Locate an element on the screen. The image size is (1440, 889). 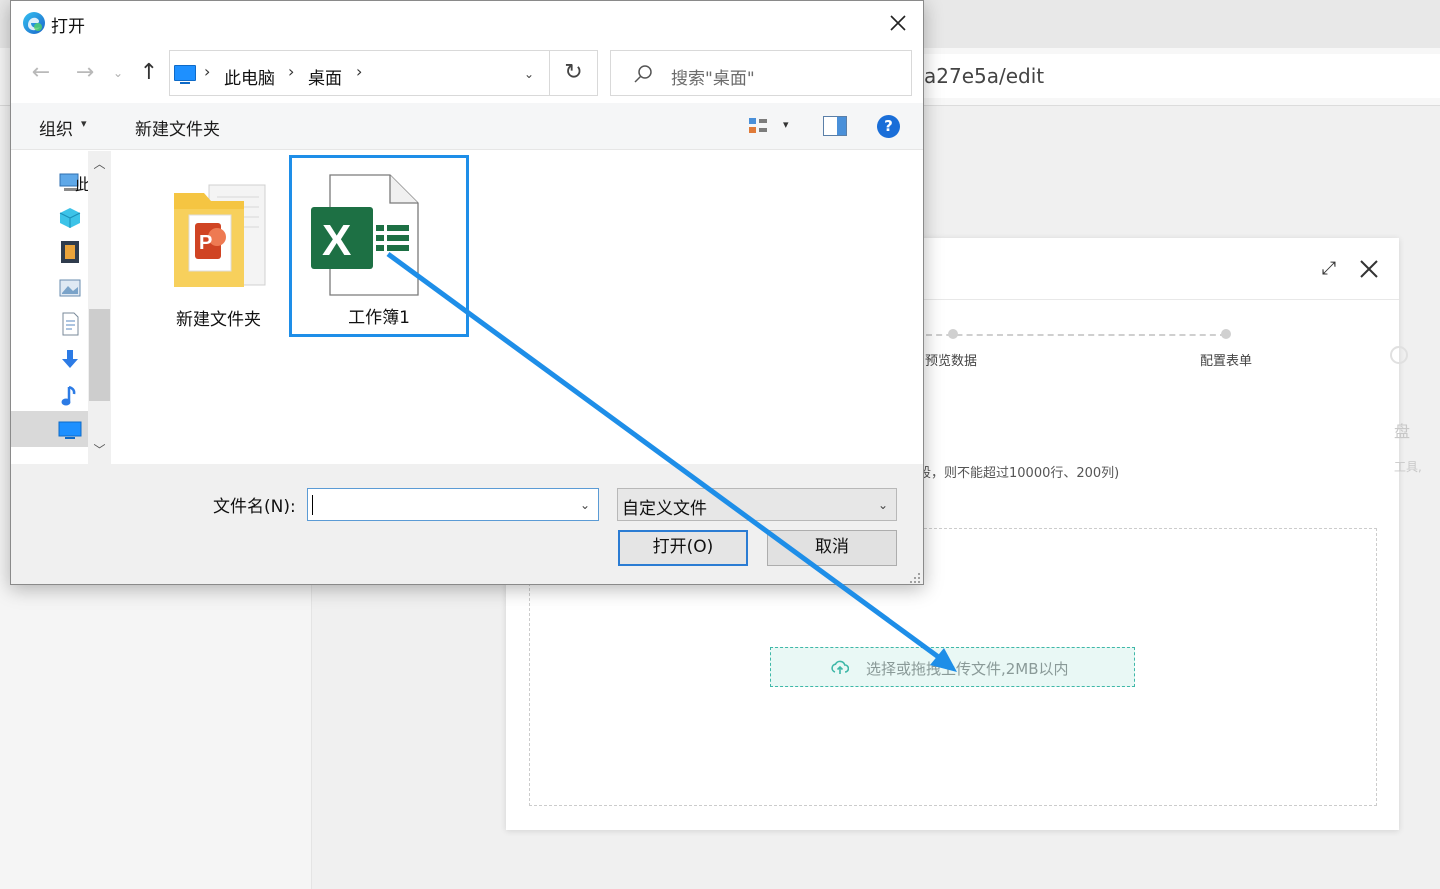
forward-arrow-icon: → is located at coordinates (85, 73).